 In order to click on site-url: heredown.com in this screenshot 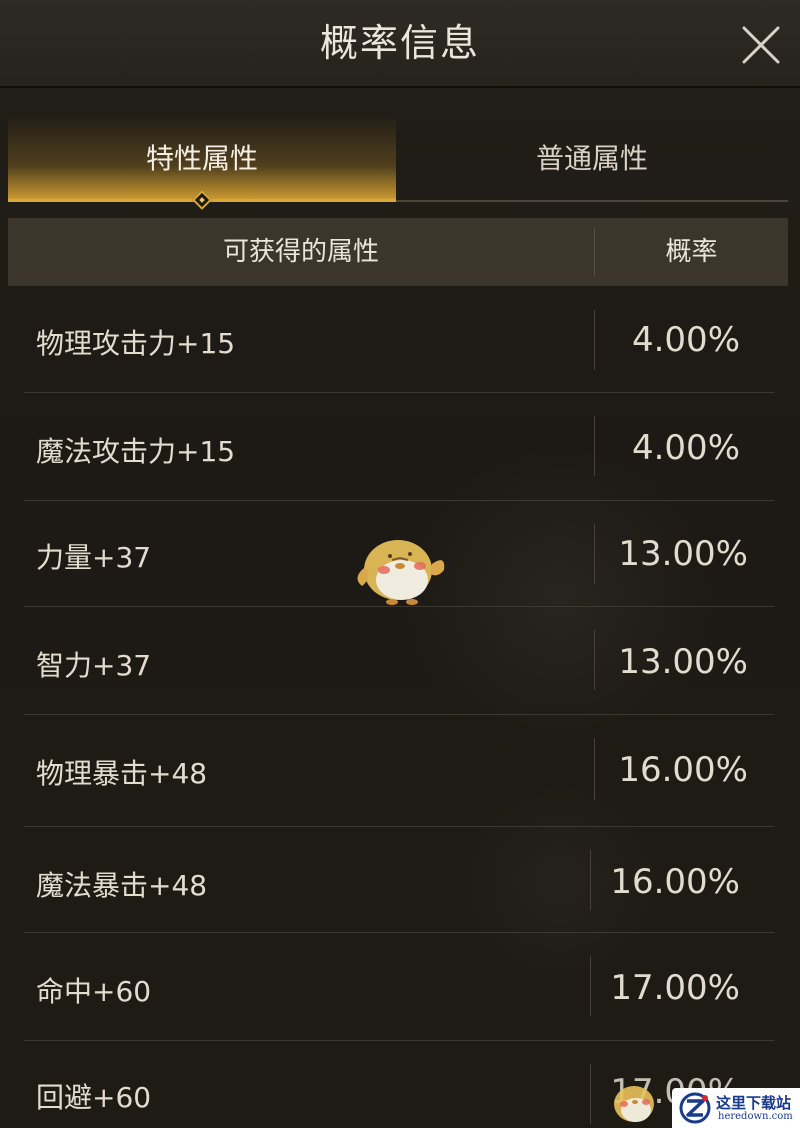, I will do `click(755, 1116)`.